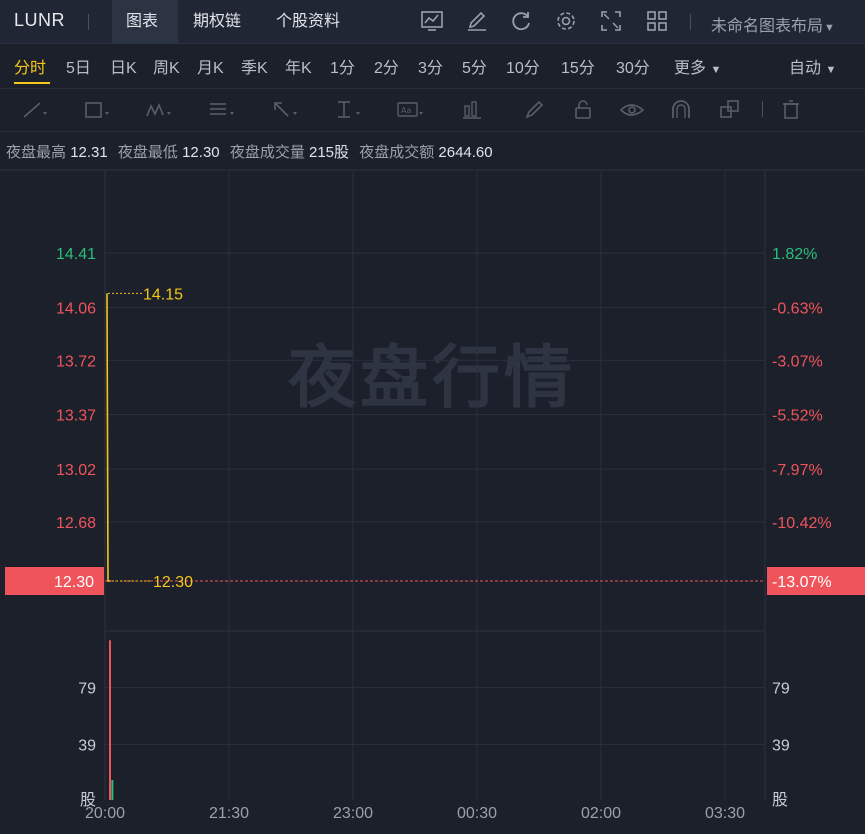 This screenshot has height=834, width=865. What do you see at coordinates (229, 813) in the screenshot?
I see `x-tick-label: 21:30` at bounding box center [229, 813].